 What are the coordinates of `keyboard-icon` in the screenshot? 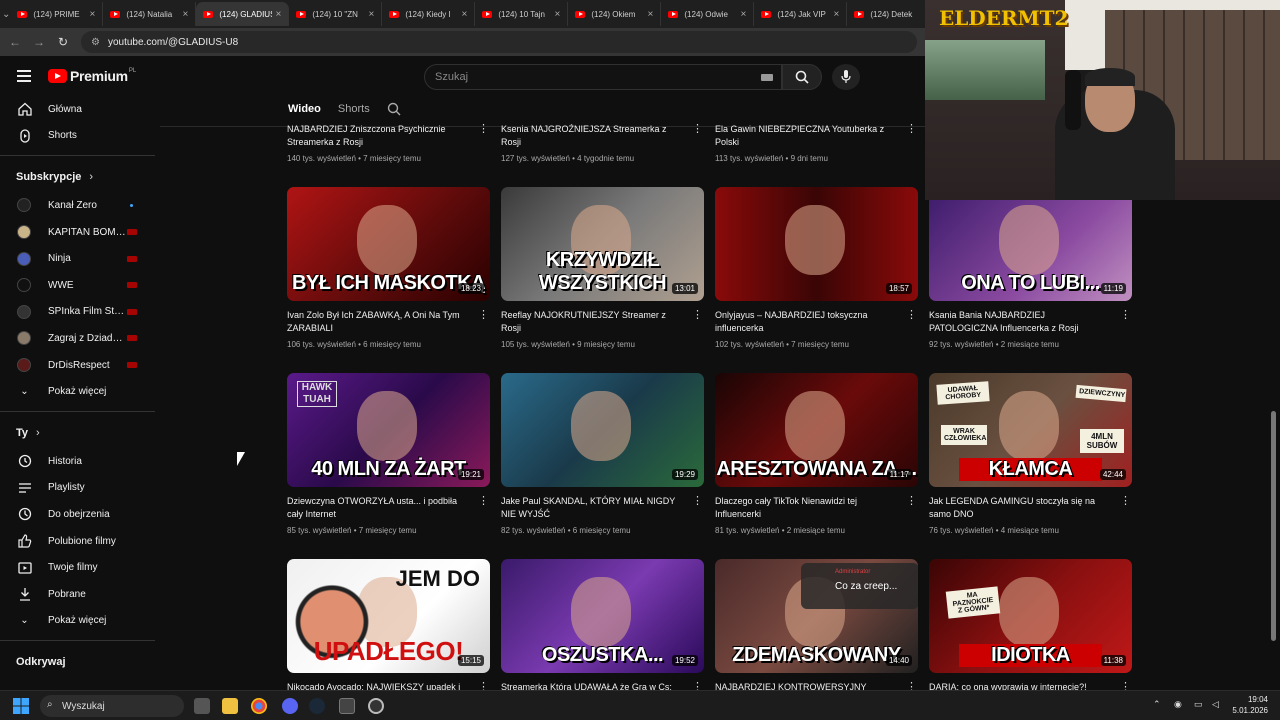 It's located at (767, 77).